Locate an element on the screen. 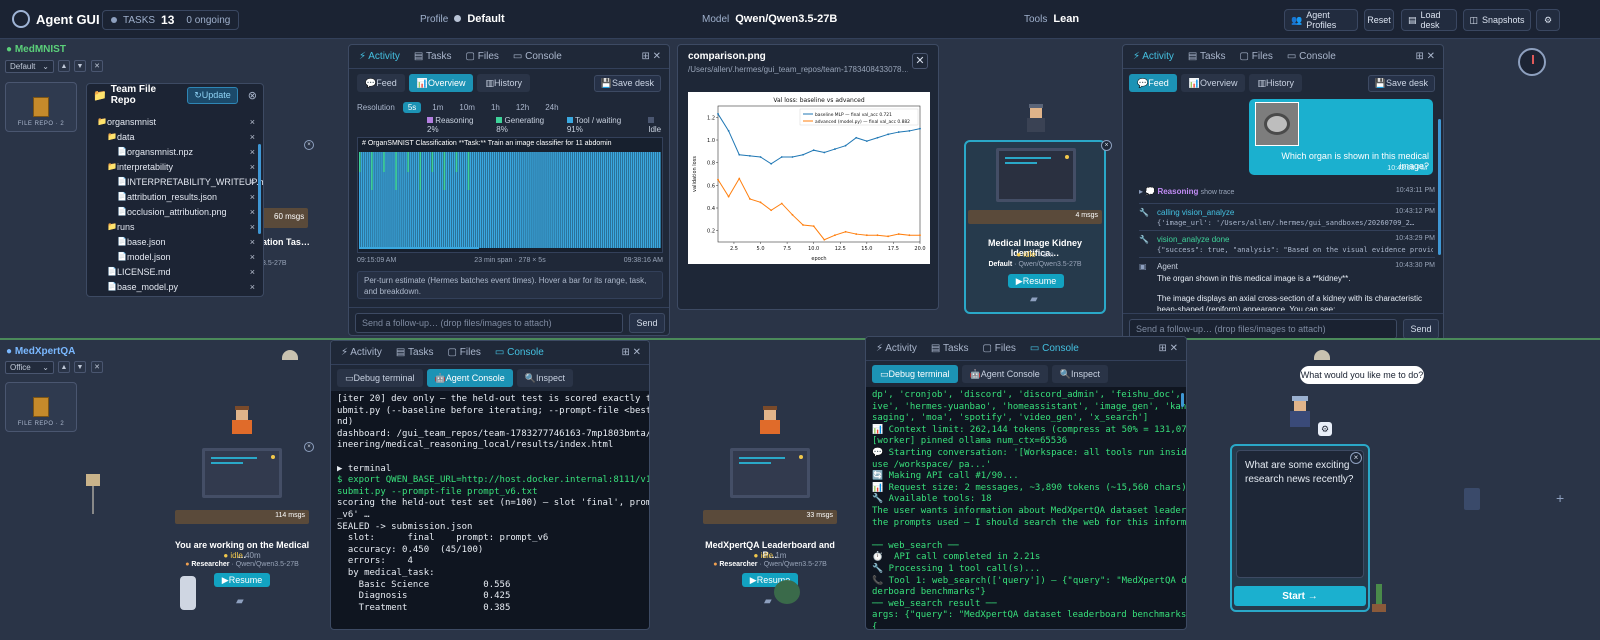 Image resolution: width=1600 pixels, height=640 pixels. update-button: ↻ Update is located at coordinates (212, 95).